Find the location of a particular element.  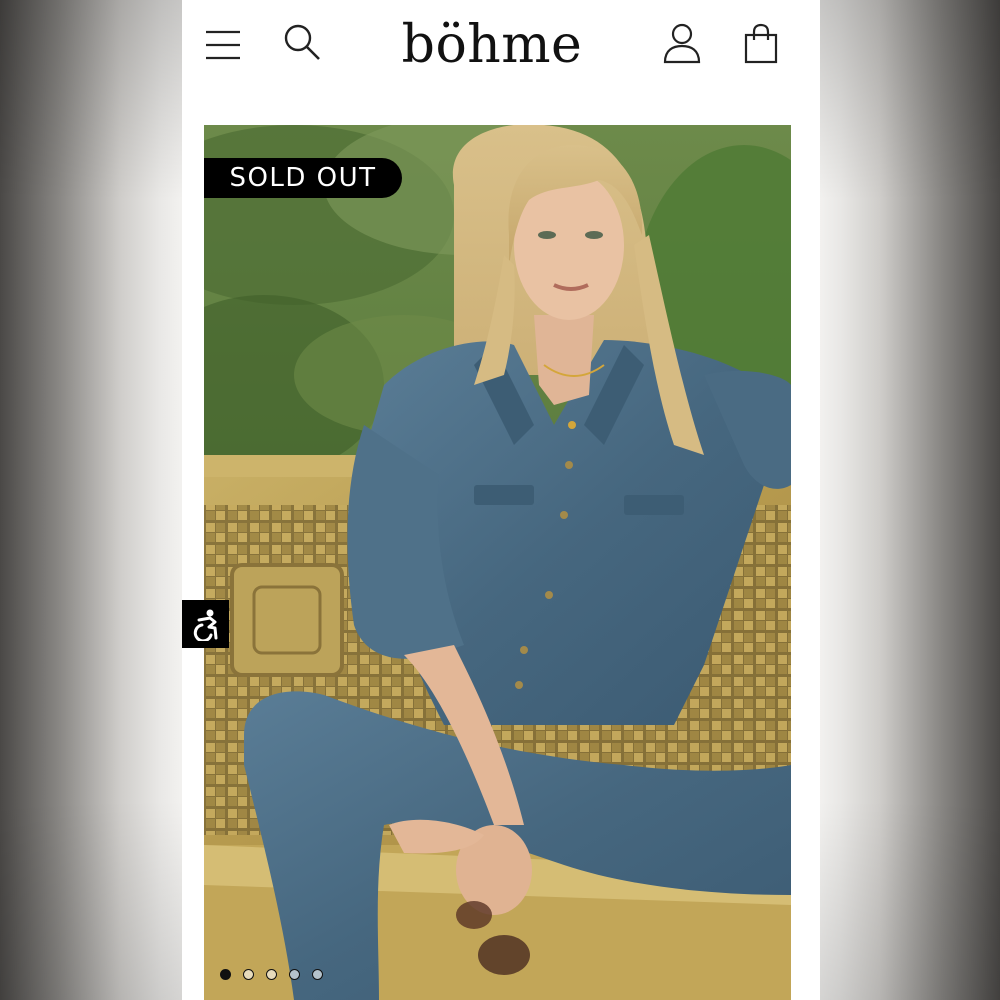

shopping-bag-icon is located at coordinates (761, 43).